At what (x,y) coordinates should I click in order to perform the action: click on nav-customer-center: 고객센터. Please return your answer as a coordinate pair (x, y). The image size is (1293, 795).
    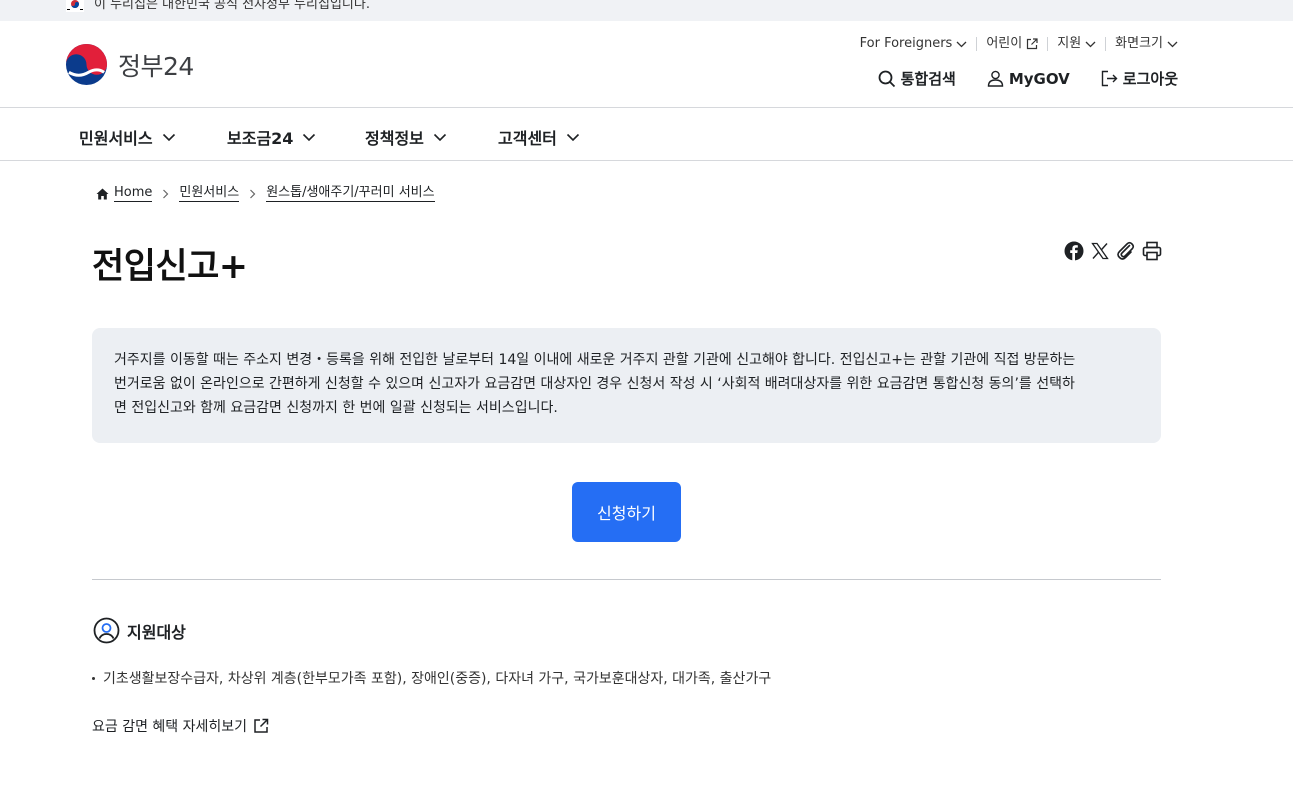
    Looking at the image, I should click on (539, 137).